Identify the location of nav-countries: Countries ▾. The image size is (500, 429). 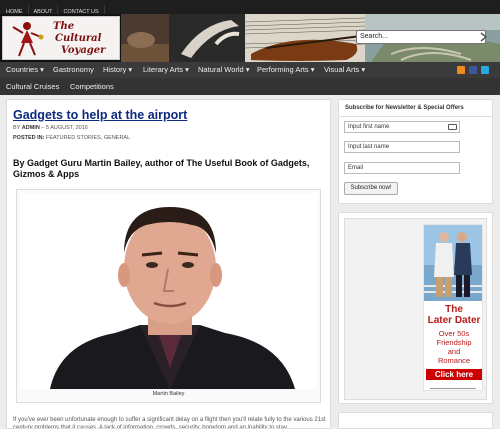
(25, 70).